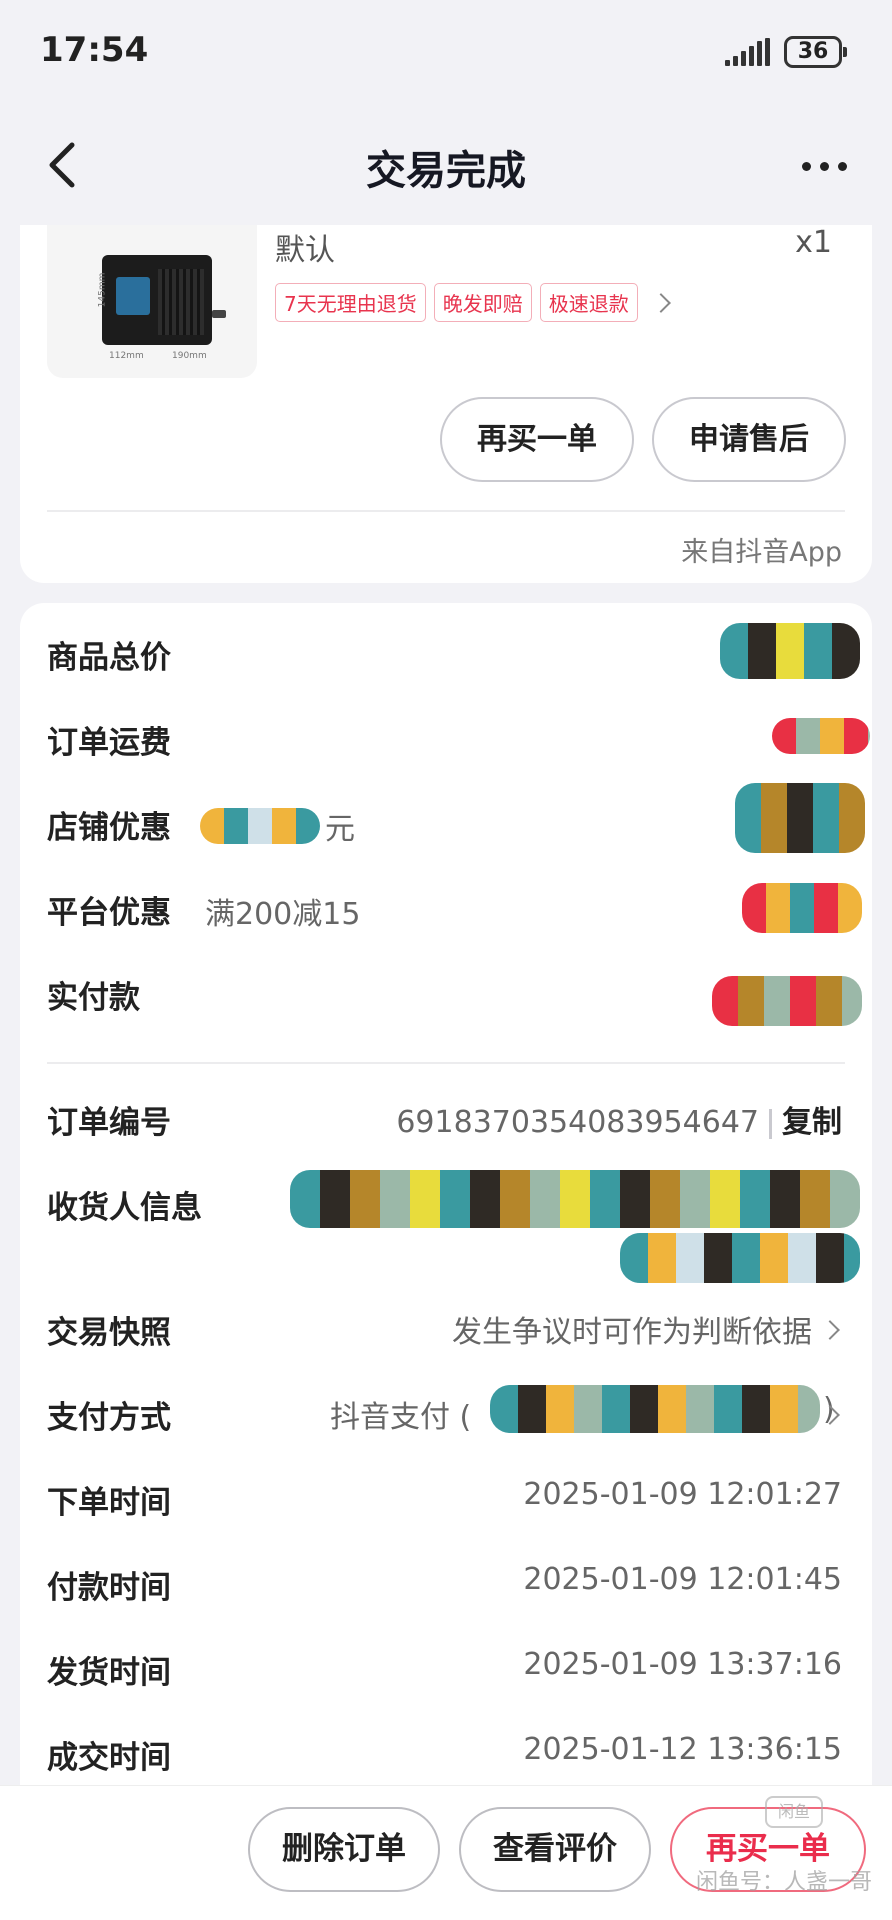 The height and width of the screenshot is (1920, 892). I want to click on after-sales-button: 申请售后, so click(749, 439).